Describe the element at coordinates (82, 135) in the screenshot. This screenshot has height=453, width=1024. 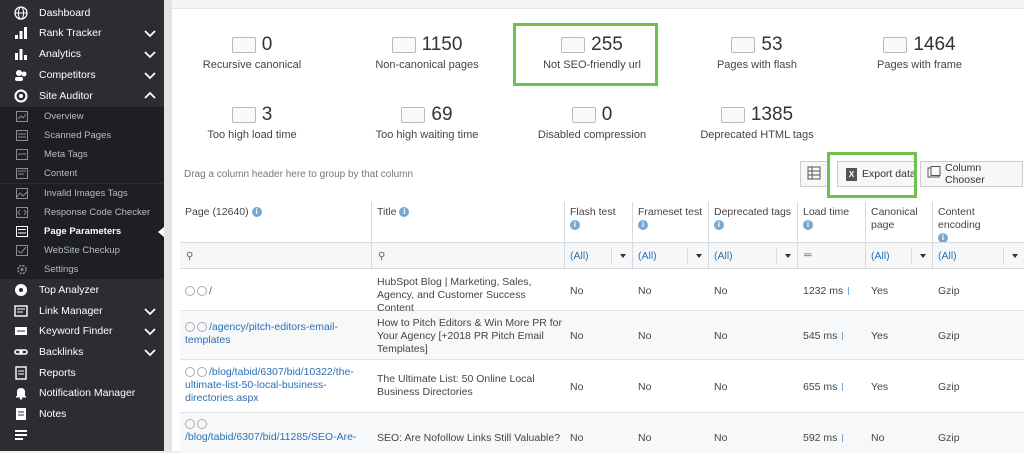
I see `subnav-scanned-pages: Scanned Pages` at that location.